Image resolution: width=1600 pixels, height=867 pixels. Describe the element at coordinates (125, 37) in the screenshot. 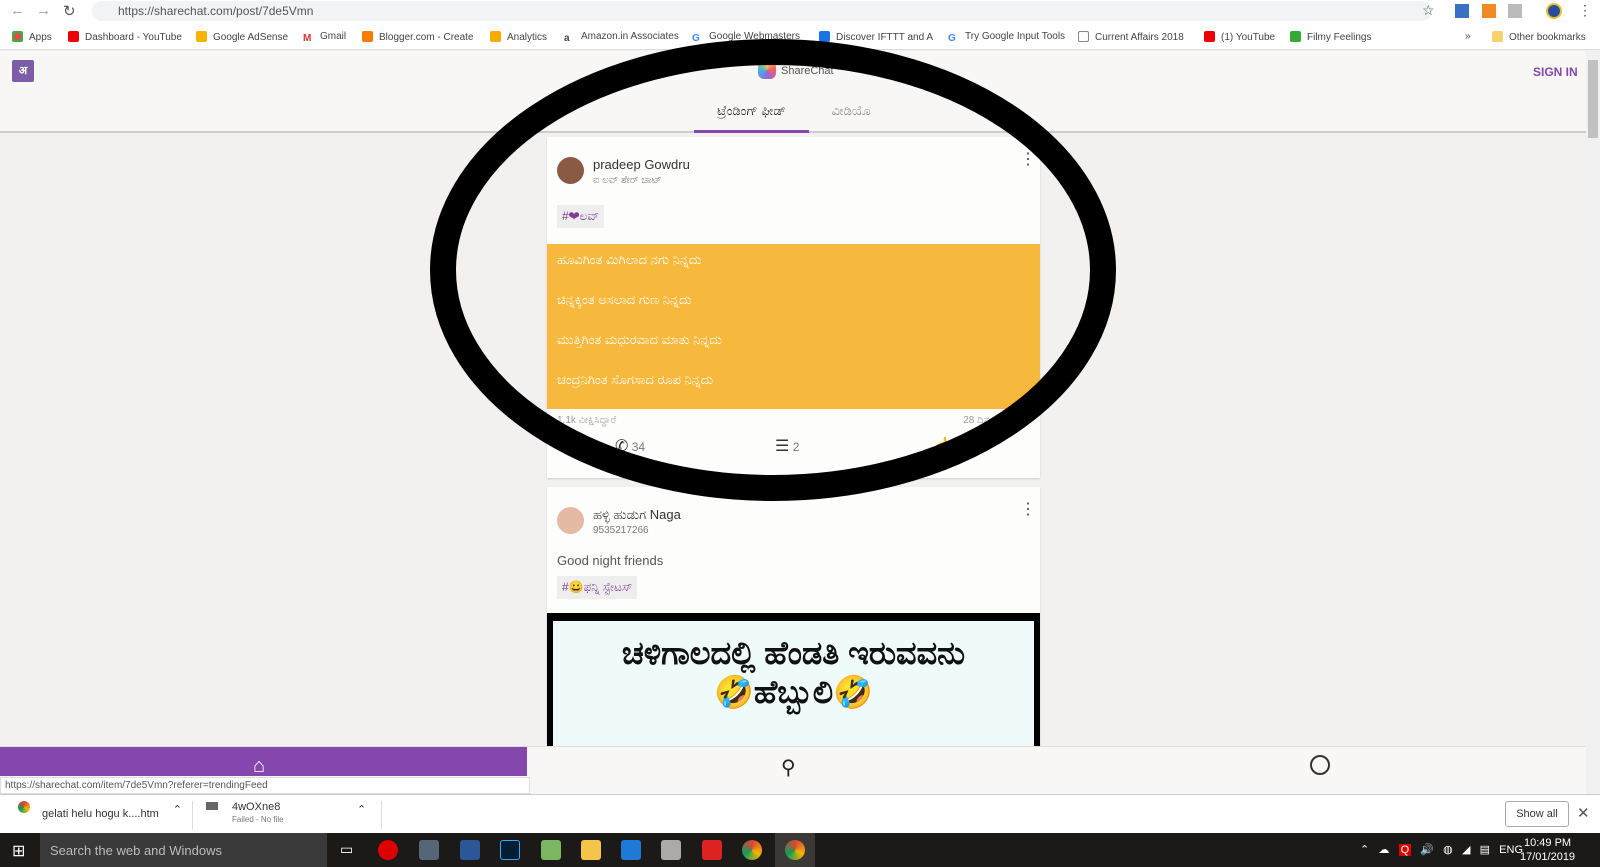

I see `bookmark: Dashboard - YouTube` at that location.